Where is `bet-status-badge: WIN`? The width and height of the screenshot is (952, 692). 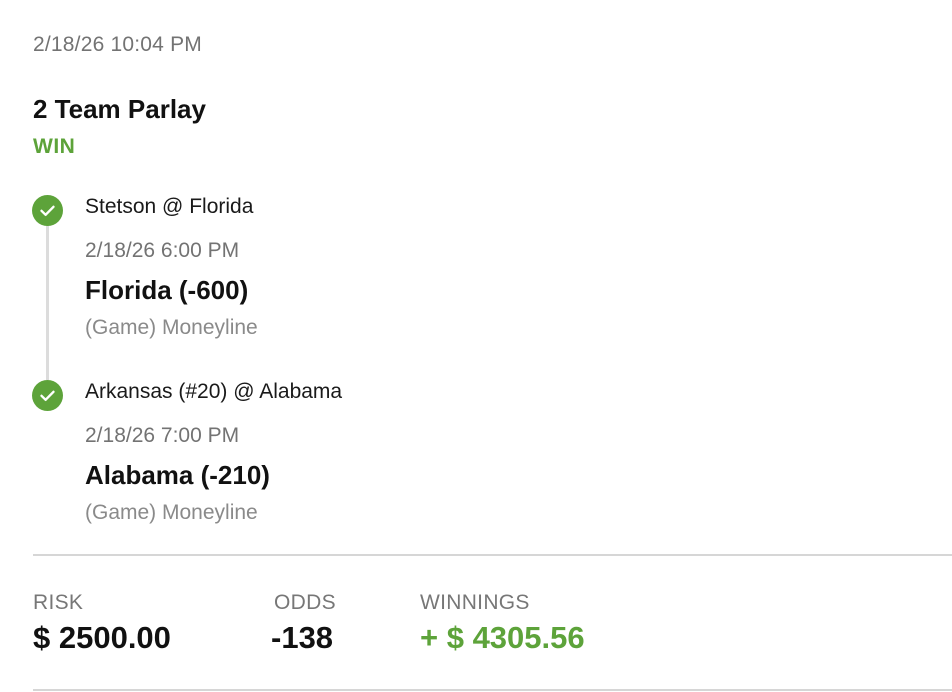 bet-status-badge: WIN is located at coordinates (54, 146).